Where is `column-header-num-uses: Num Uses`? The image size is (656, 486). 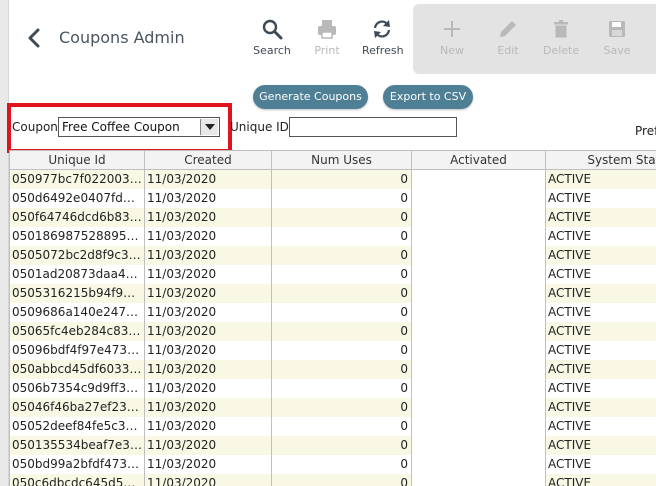
column-header-num-uses: Num Uses is located at coordinates (341, 160).